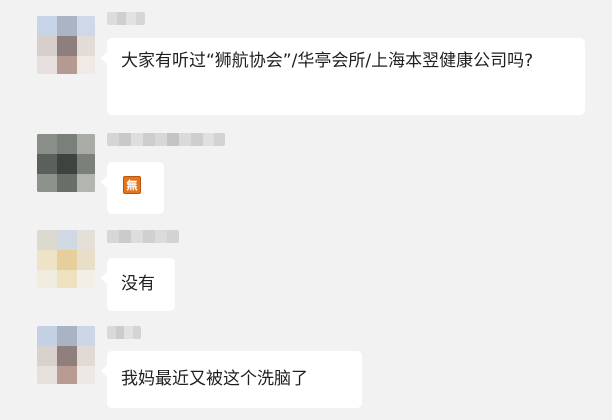 This screenshot has height=420, width=612. I want to click on message-text: 没有, so click(138, 284).